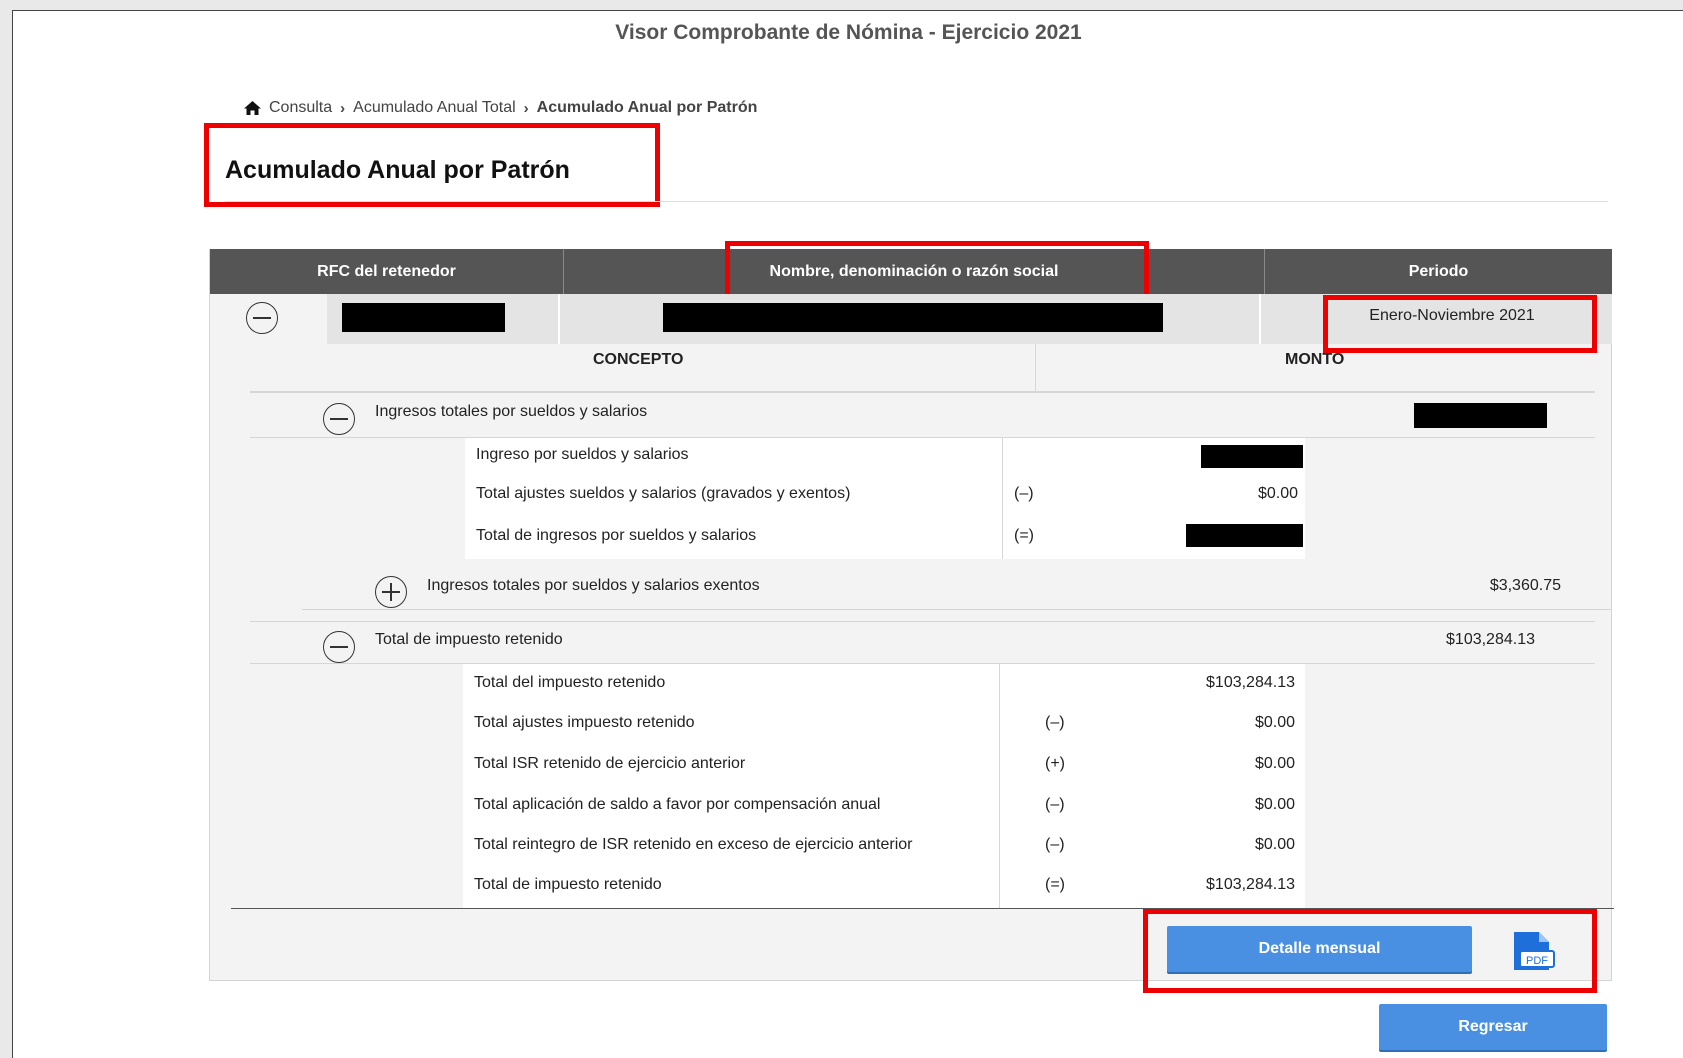  What do you see at coordinates (339, 647) in the screenshot?
I see `collapse-impuesto-button` at bounding box center [339, 647].